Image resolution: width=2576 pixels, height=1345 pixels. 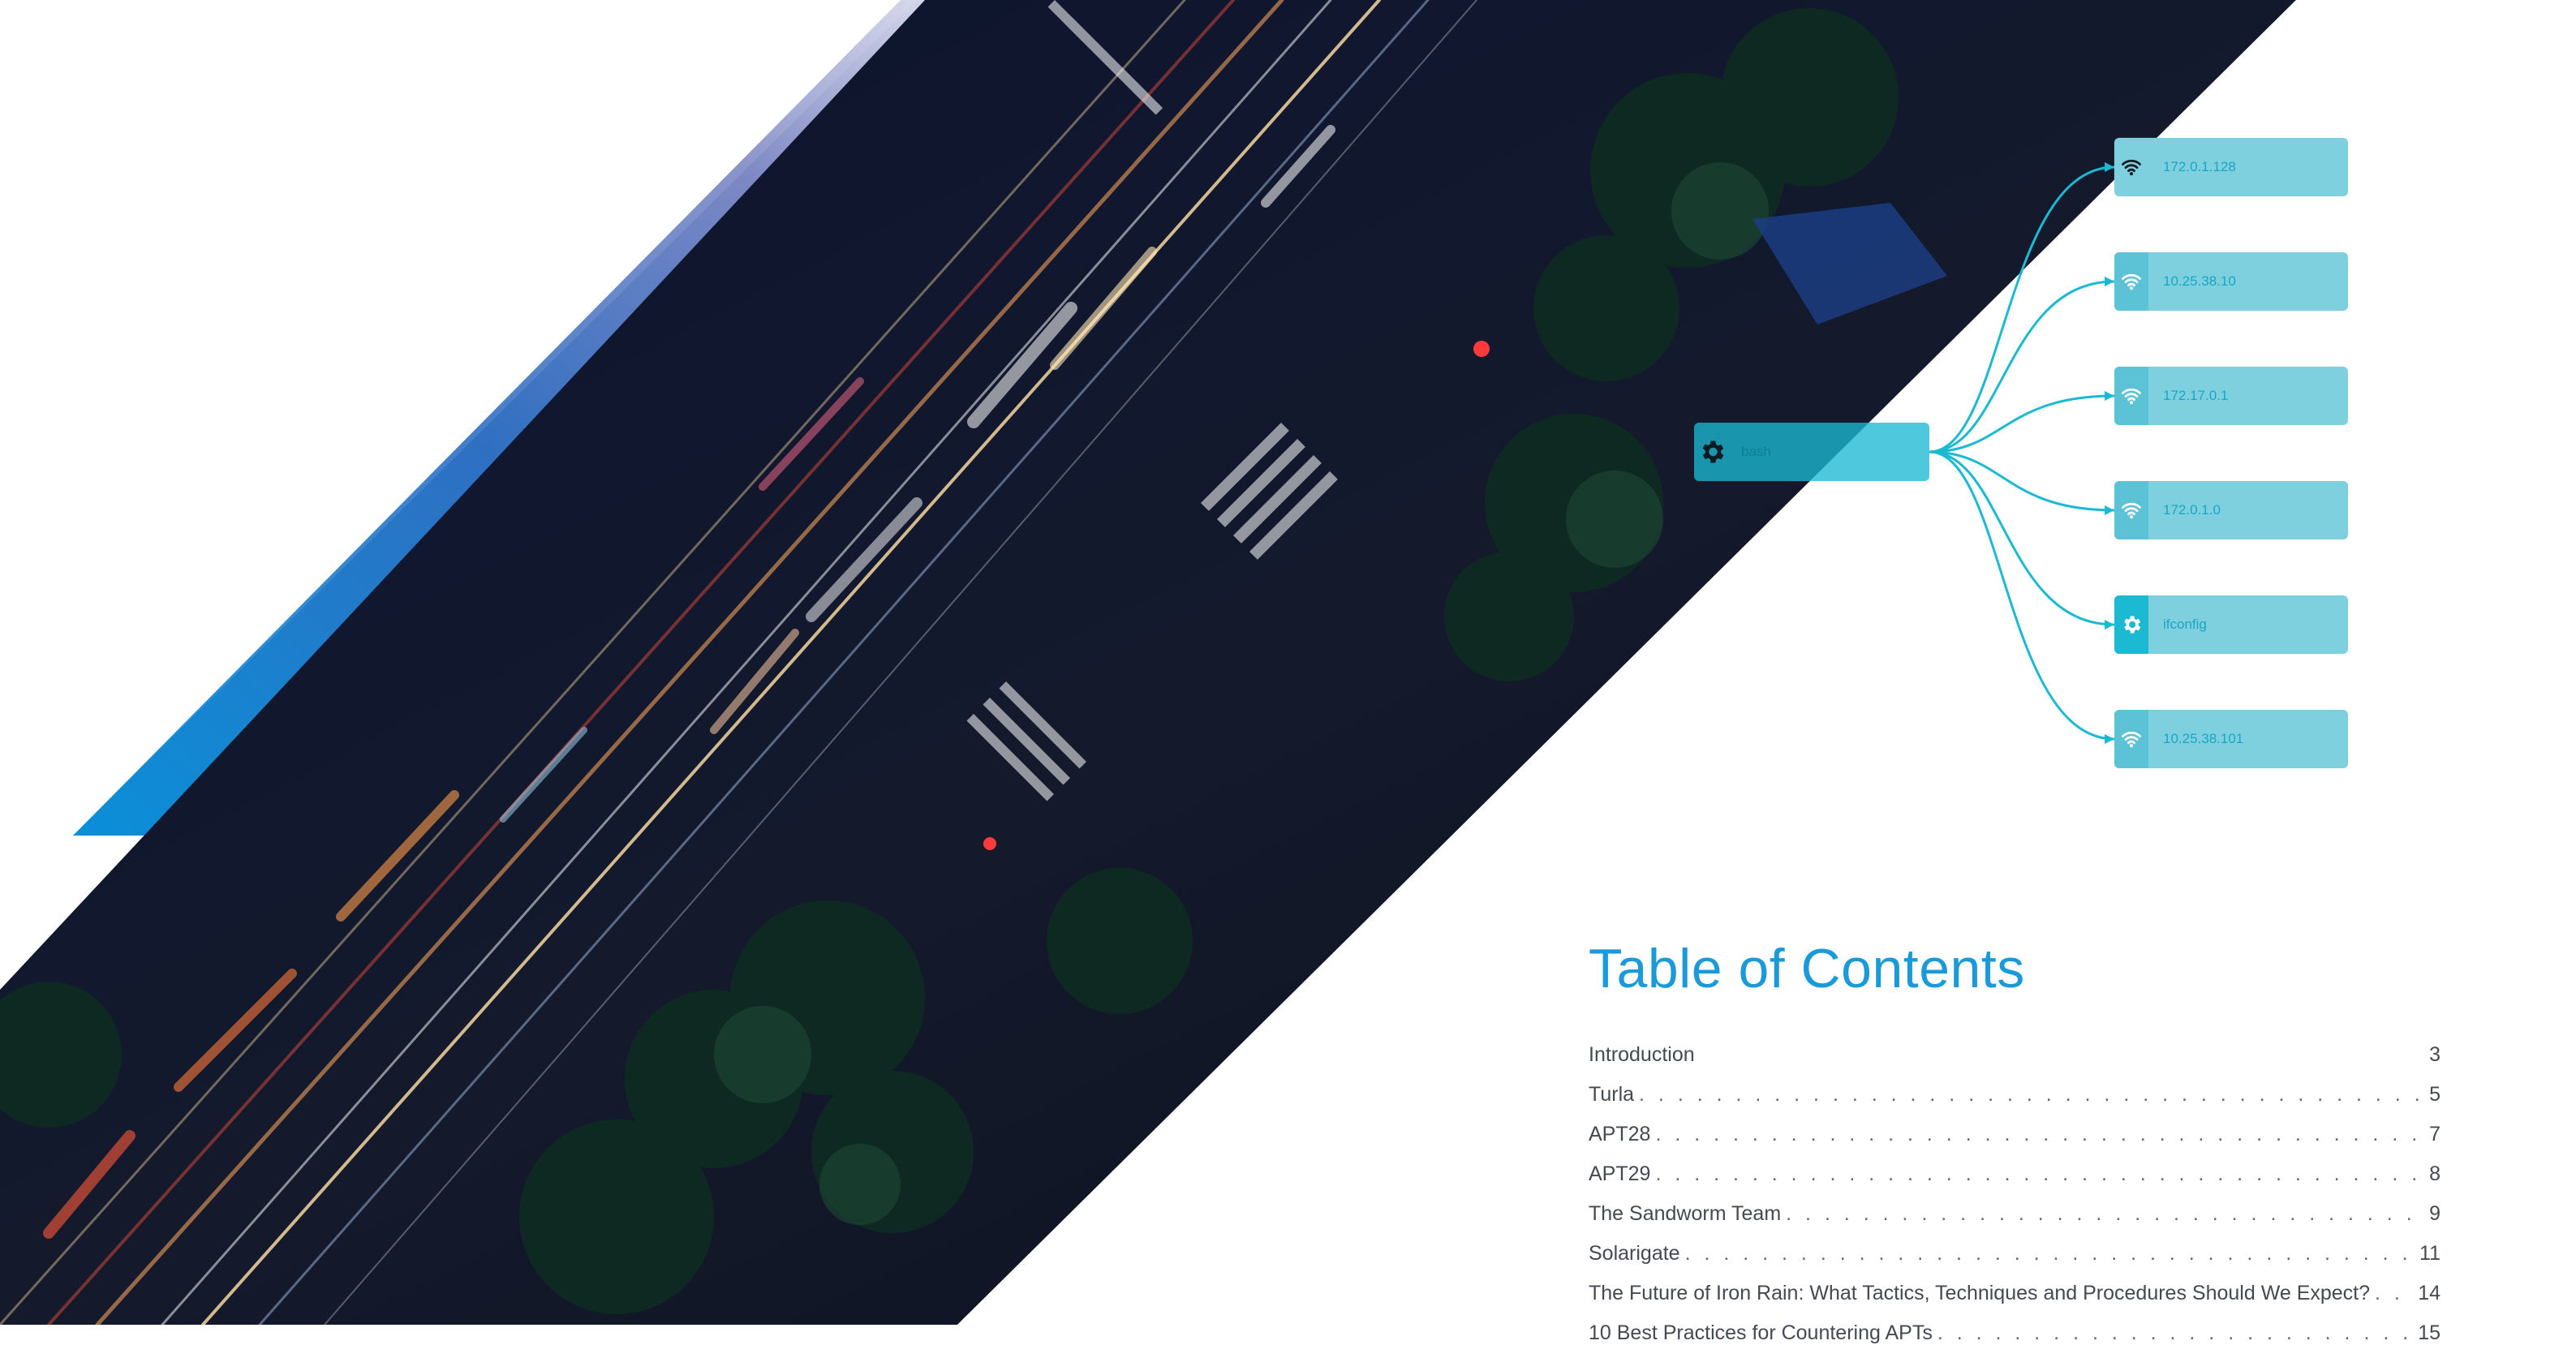 I want to click on toc-entry-title: The Sandworm Team, so click(x=1685, y=1213).